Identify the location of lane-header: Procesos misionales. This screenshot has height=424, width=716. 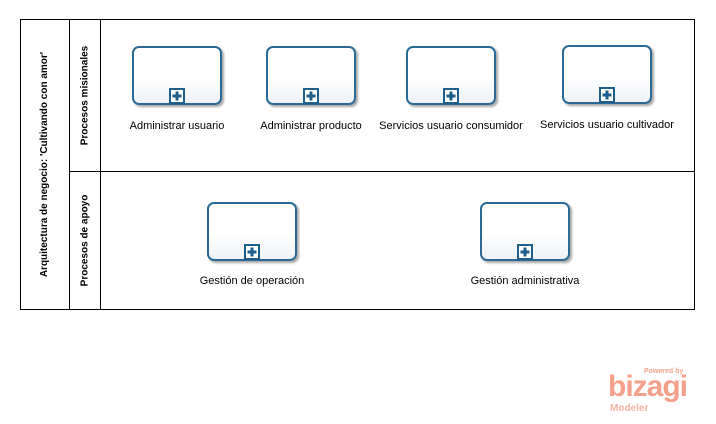
(85, 95).